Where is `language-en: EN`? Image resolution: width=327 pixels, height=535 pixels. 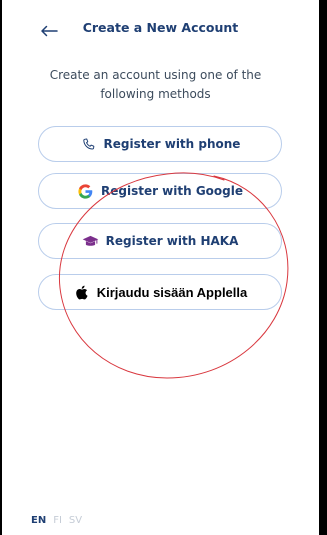 language-en: EN is located at coordinates (38, 520).